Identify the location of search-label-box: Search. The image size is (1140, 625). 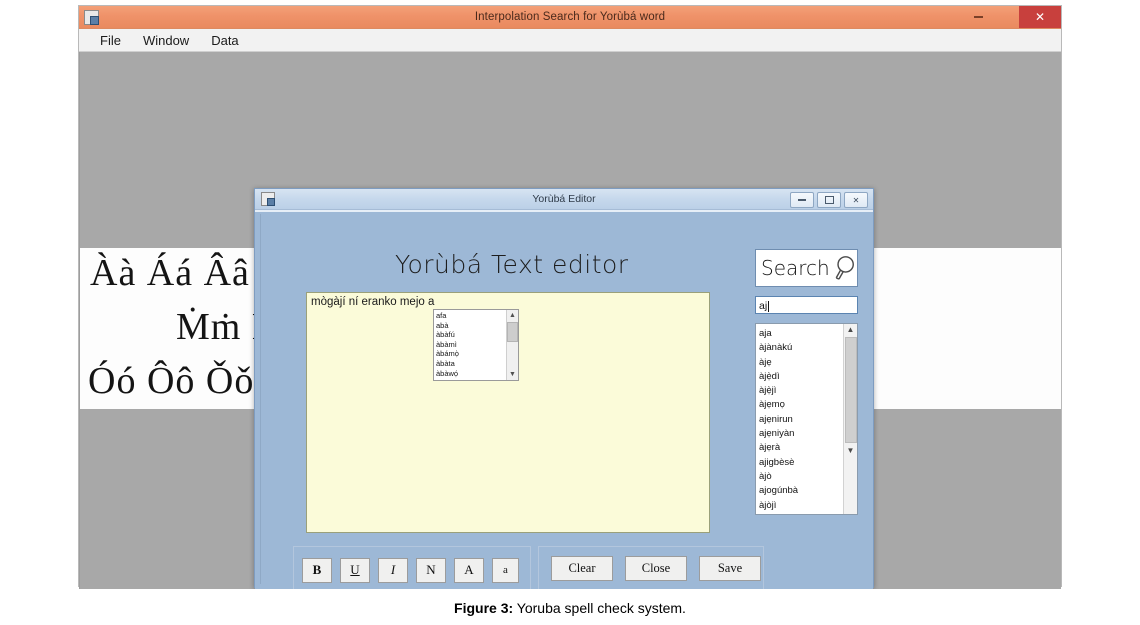
(806, 268).